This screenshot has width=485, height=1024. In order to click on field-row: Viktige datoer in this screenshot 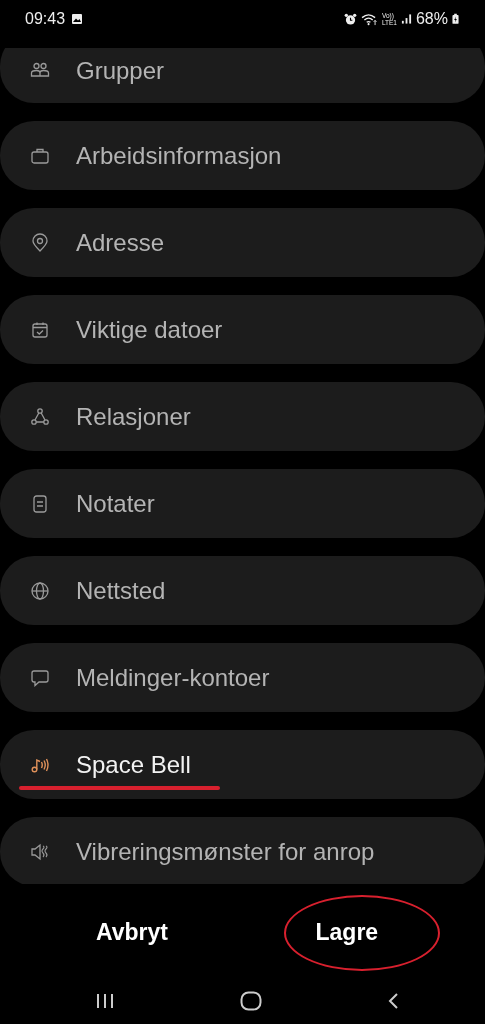, I will do `click(242, 329)`.